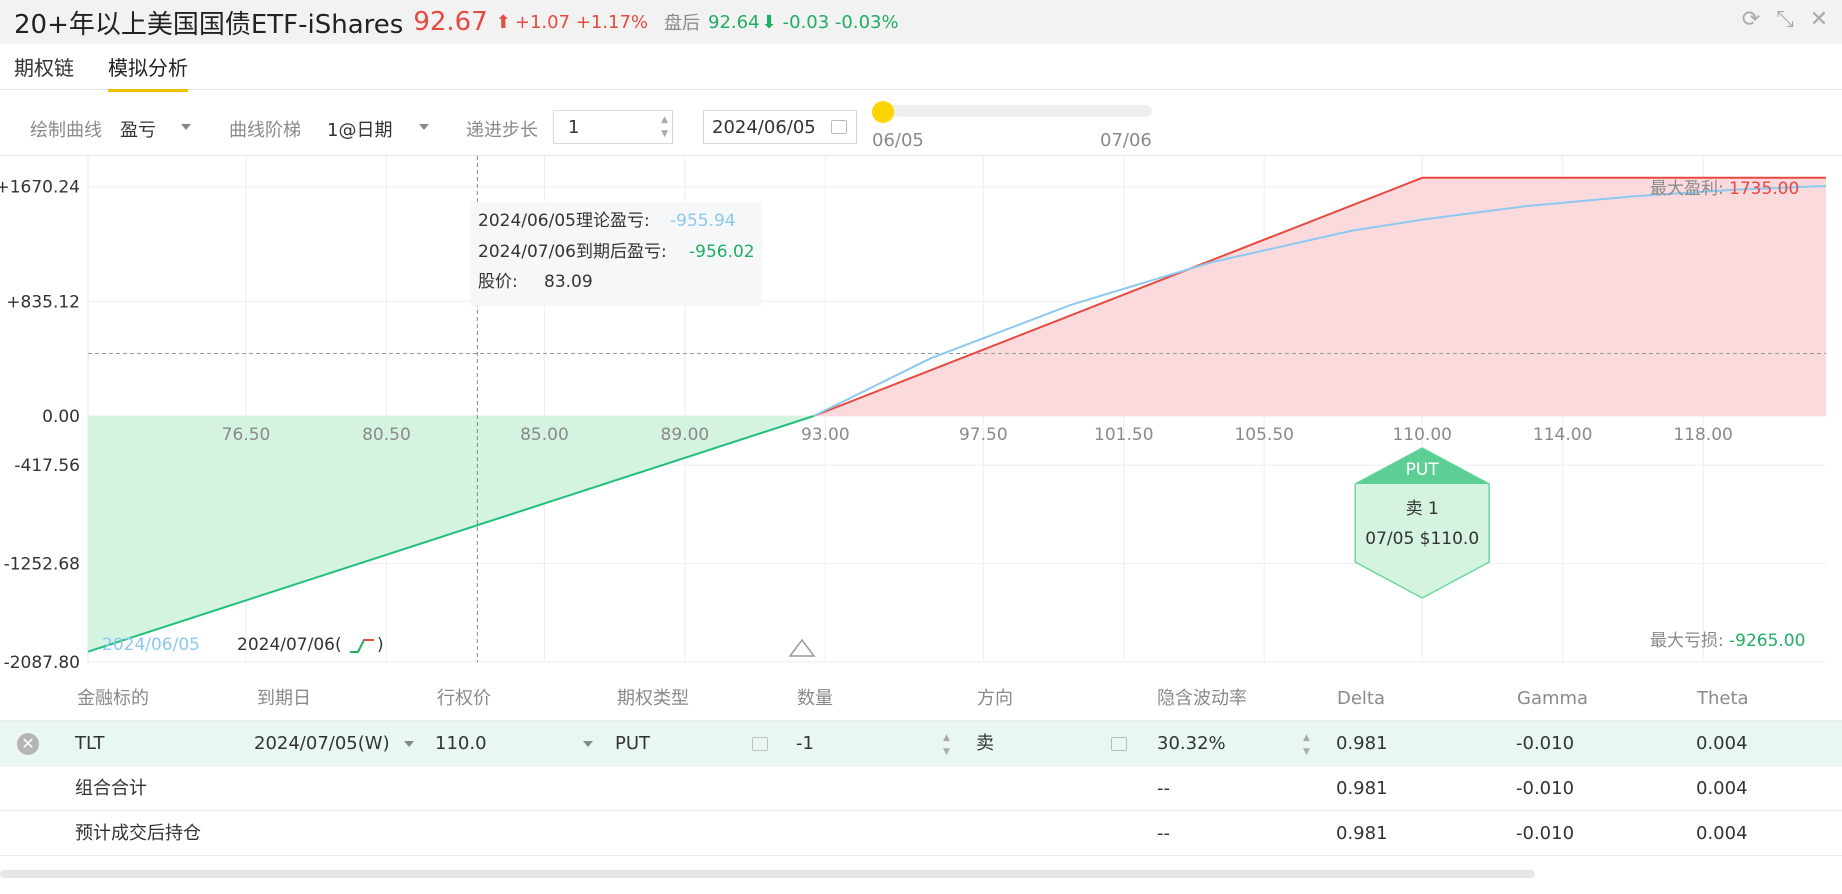 The image size is (1842, 894). Describe the element at coordinates (464, 698) in the screenshot. I see `col-strike: 行权价` at that location.